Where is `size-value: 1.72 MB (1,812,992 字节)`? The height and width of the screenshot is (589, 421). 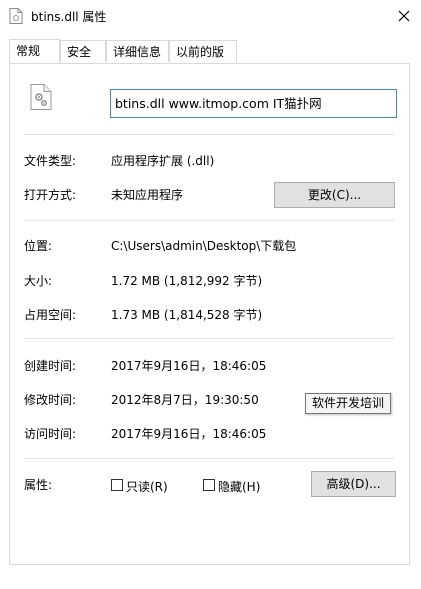
size-value: 1.72 MB (1,812,992 字节) is located at coordinates (187, 281).